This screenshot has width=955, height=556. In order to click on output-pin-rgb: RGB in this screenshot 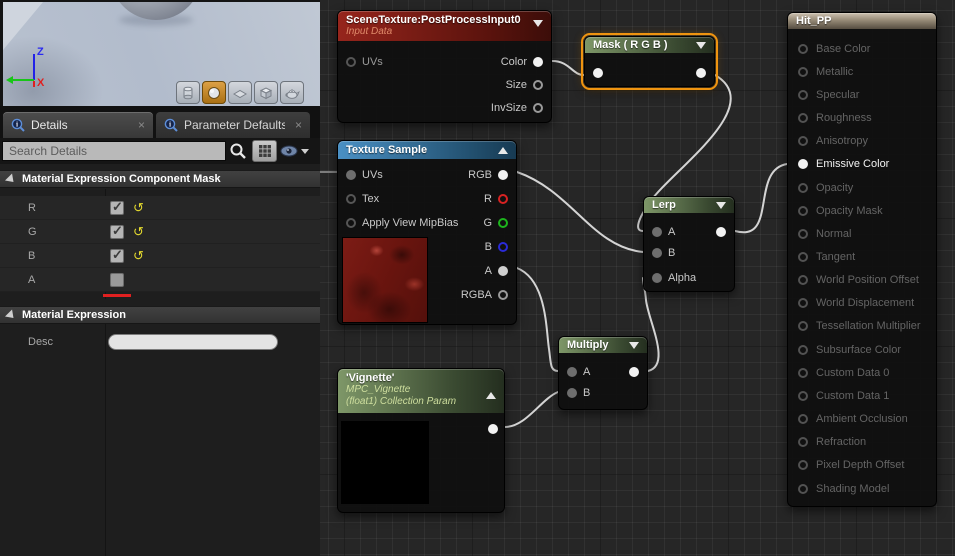, I will do `click(488, 175)`.